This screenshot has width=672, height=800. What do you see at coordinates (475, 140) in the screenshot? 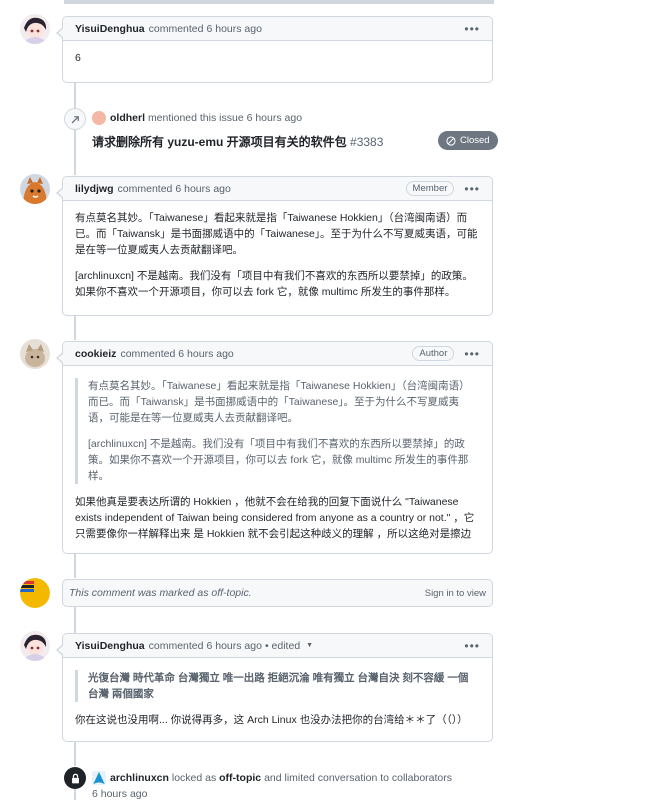
I see `status-label: Closed` at bounding box center [475, 140].